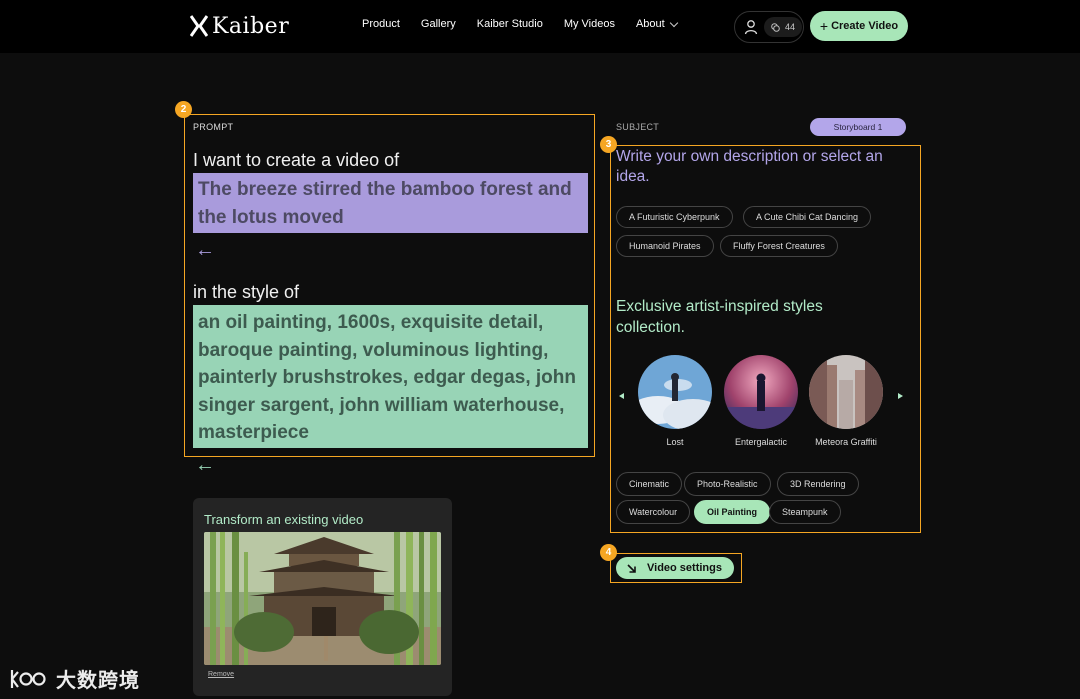  What do you see at coordinates (296, 160) in the screenshot?
I see `prompt-lead-text: I want to create a video of` at bounding box center [296, 160].